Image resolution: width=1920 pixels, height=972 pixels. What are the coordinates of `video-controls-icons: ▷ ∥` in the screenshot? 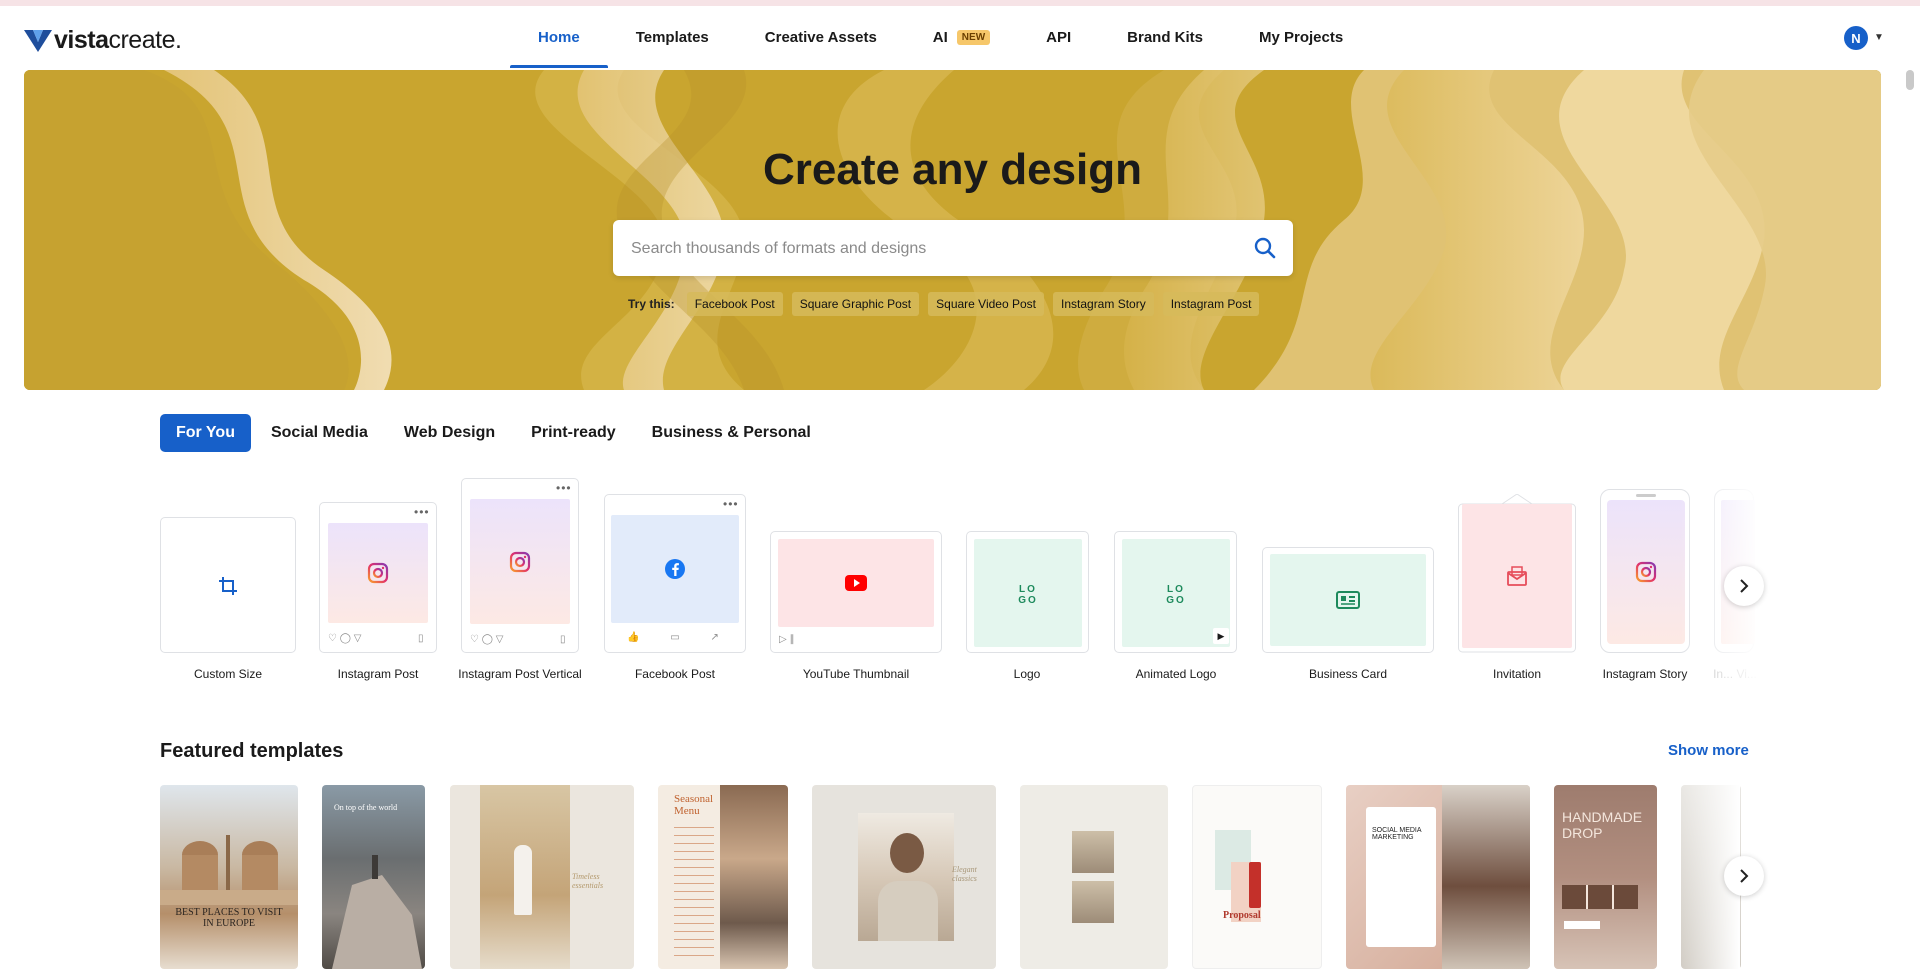 It's located at (787, 639).